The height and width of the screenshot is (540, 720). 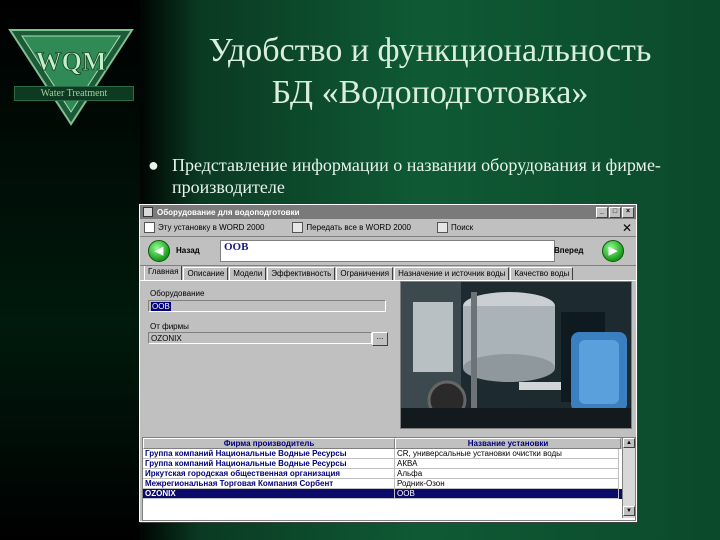 What do you see at coordinates (627, 228) in the screenshot?
I see `close-x-icon: ✕` at bounding box center [627, 228].